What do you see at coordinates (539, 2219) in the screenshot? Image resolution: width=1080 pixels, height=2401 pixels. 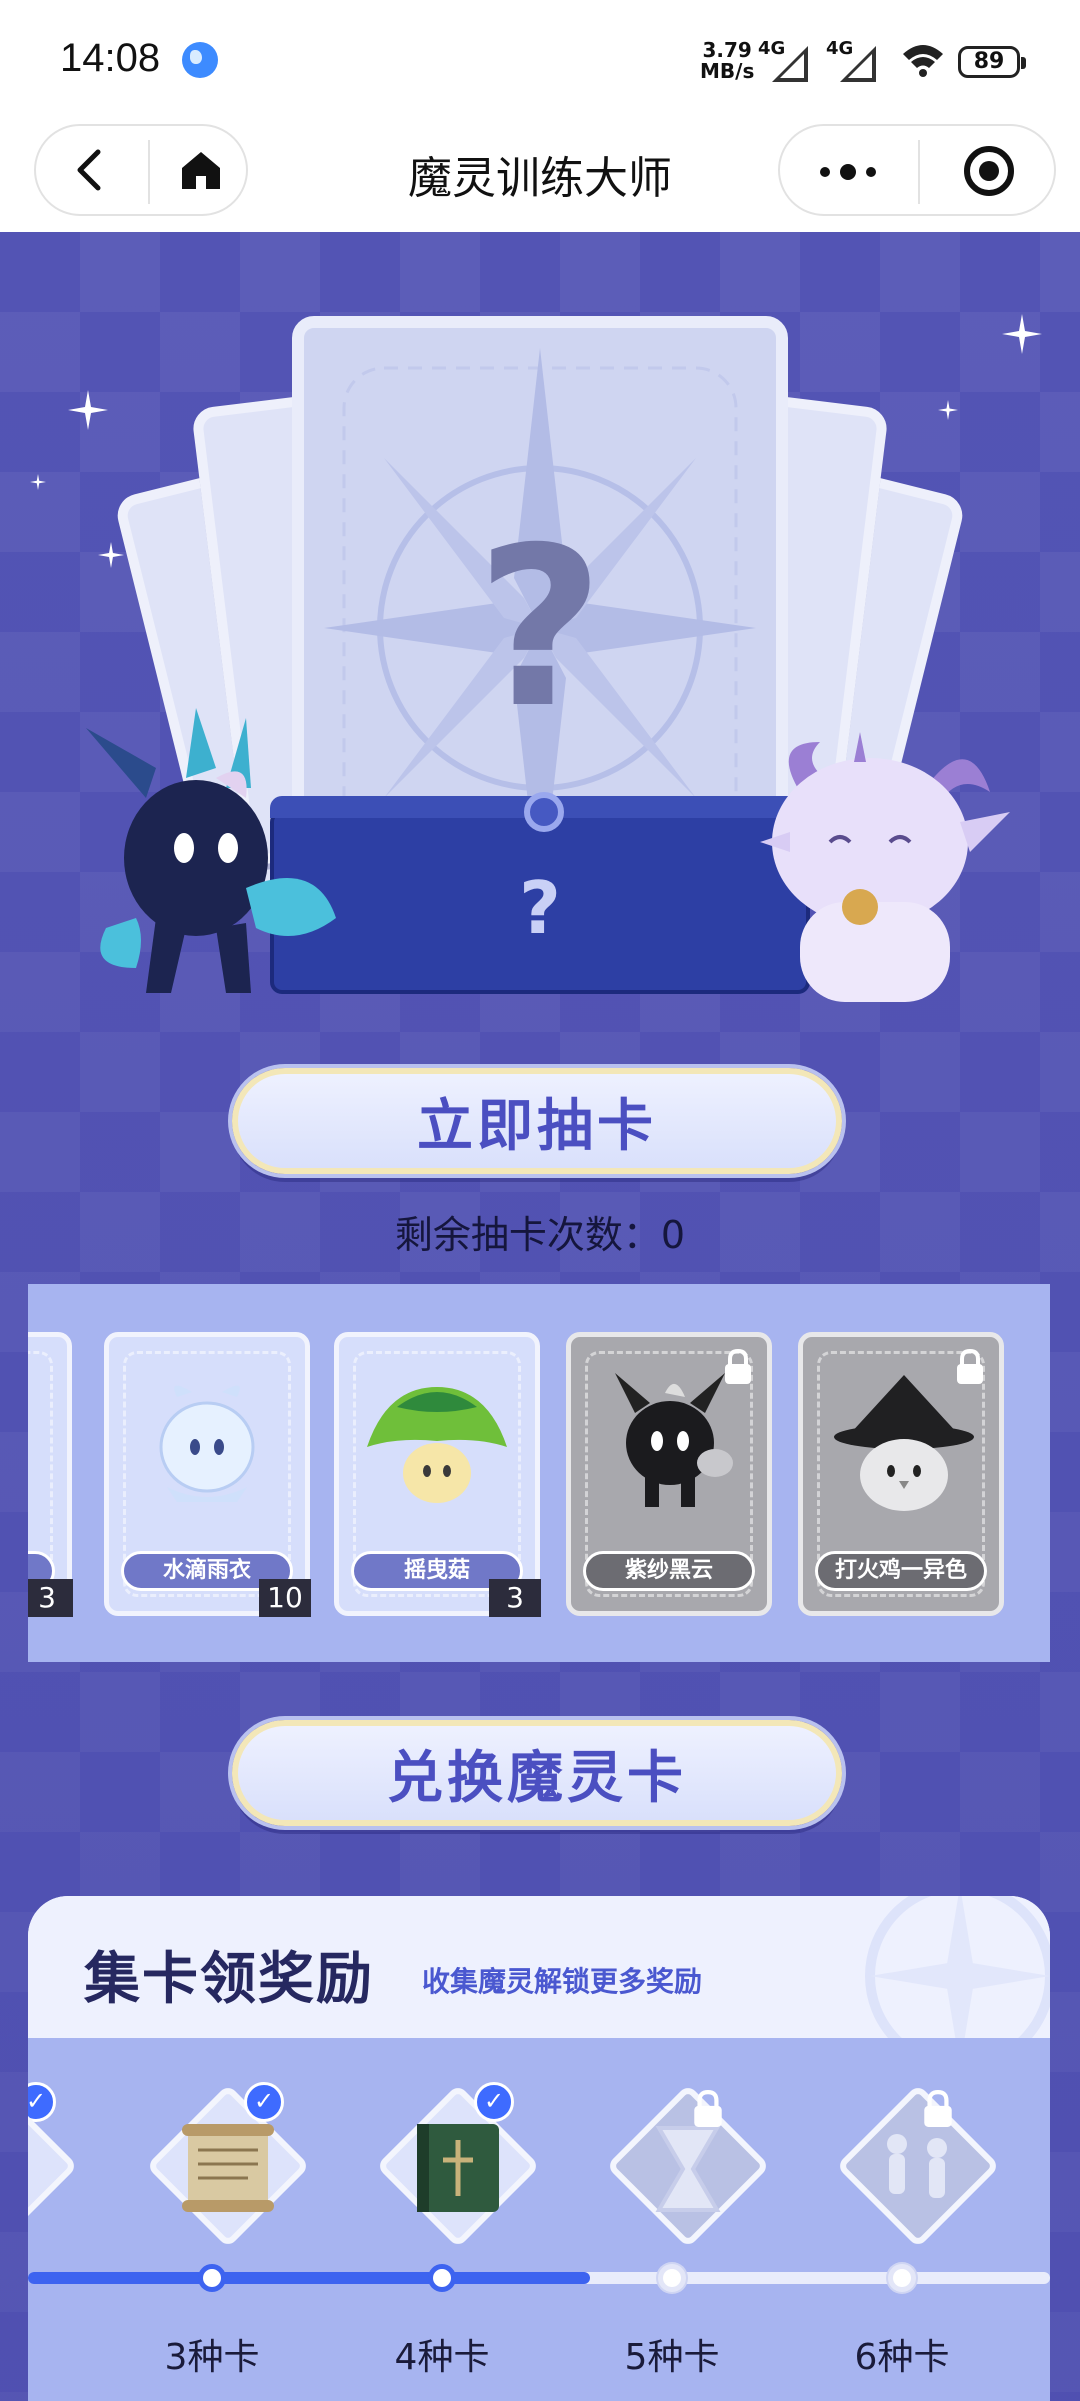 I see `rewards-track: ✓ ✓ ✓ 3种卡 4种卡 5种卡 6种卡` at bounding box center [539, 2219].